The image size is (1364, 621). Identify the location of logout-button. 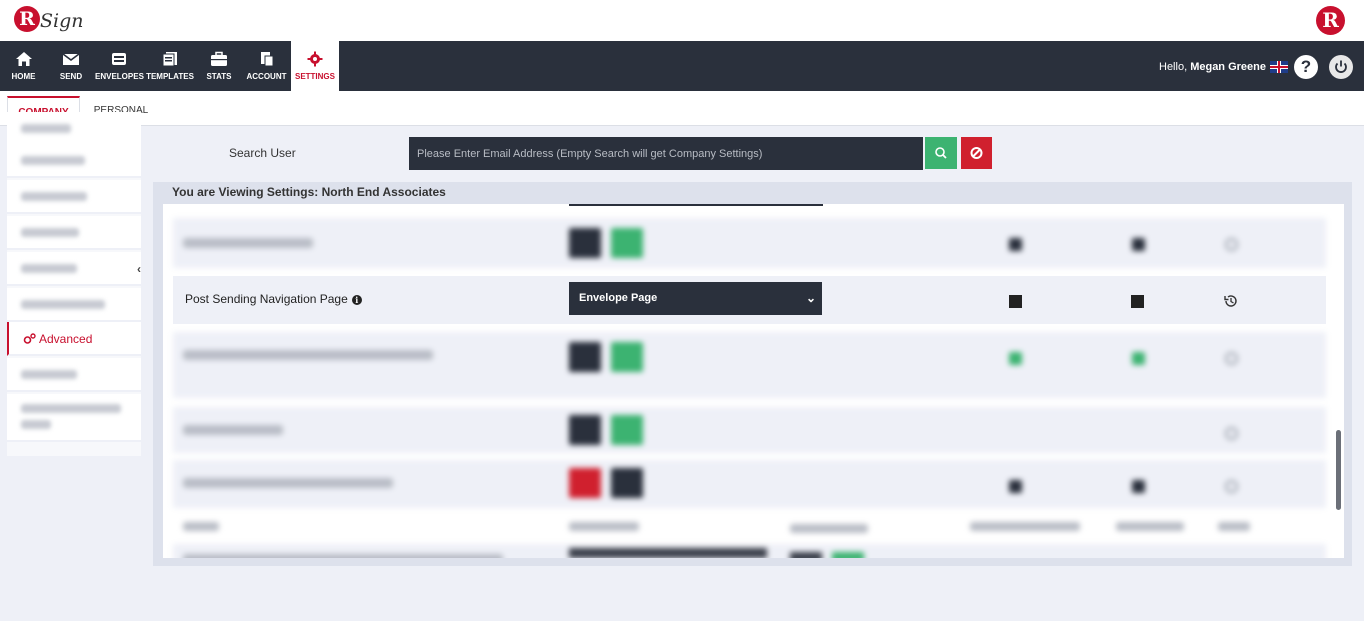
(1341, 67).